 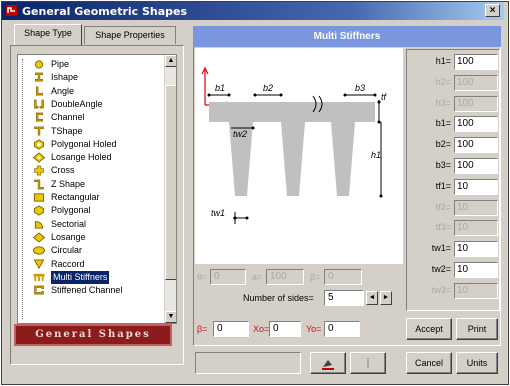 What do you see at coordinates (492, 10) in the screenshot?
I see `close-button: ×` at bounding box center [492, 10].